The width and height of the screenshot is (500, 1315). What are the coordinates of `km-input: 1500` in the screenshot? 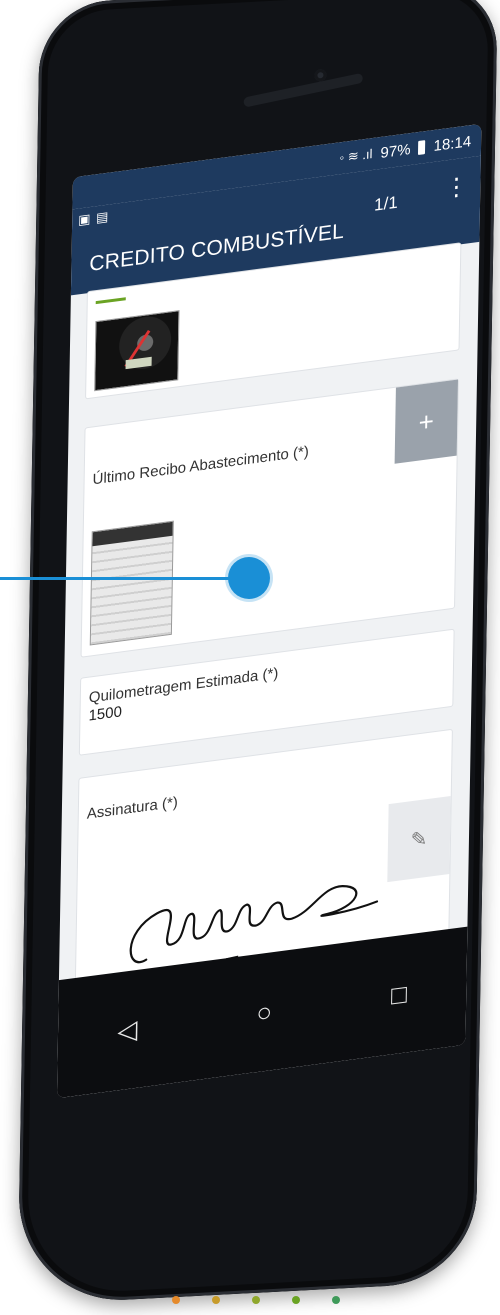 It's located at (105, 713).